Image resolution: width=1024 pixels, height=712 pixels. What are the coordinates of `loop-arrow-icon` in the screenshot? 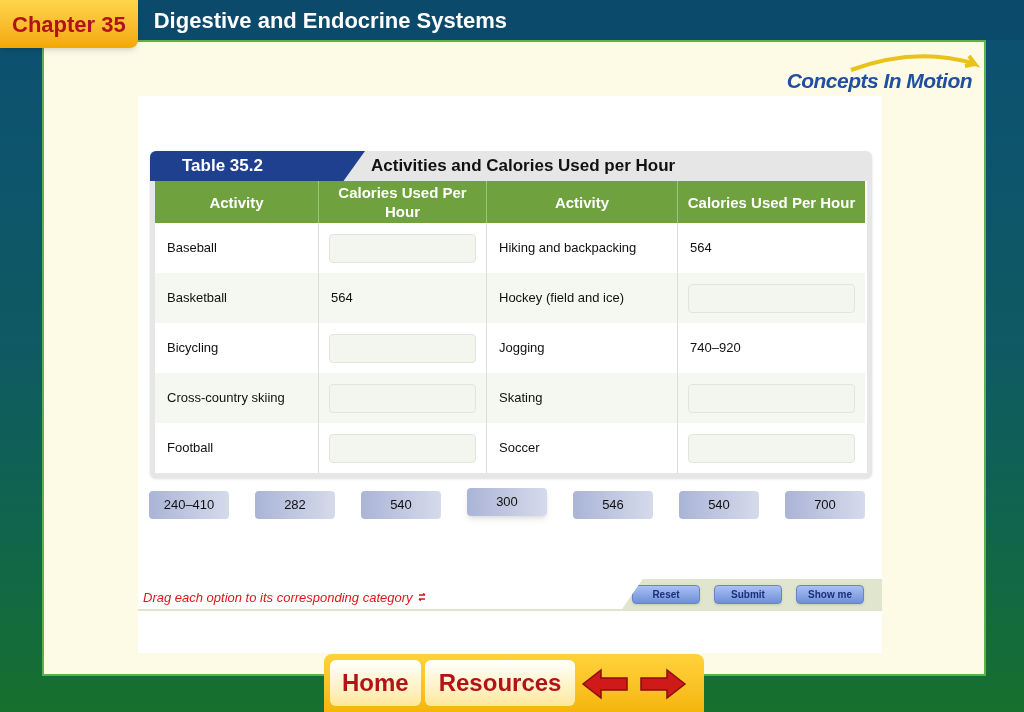 It's located at (421, 597).